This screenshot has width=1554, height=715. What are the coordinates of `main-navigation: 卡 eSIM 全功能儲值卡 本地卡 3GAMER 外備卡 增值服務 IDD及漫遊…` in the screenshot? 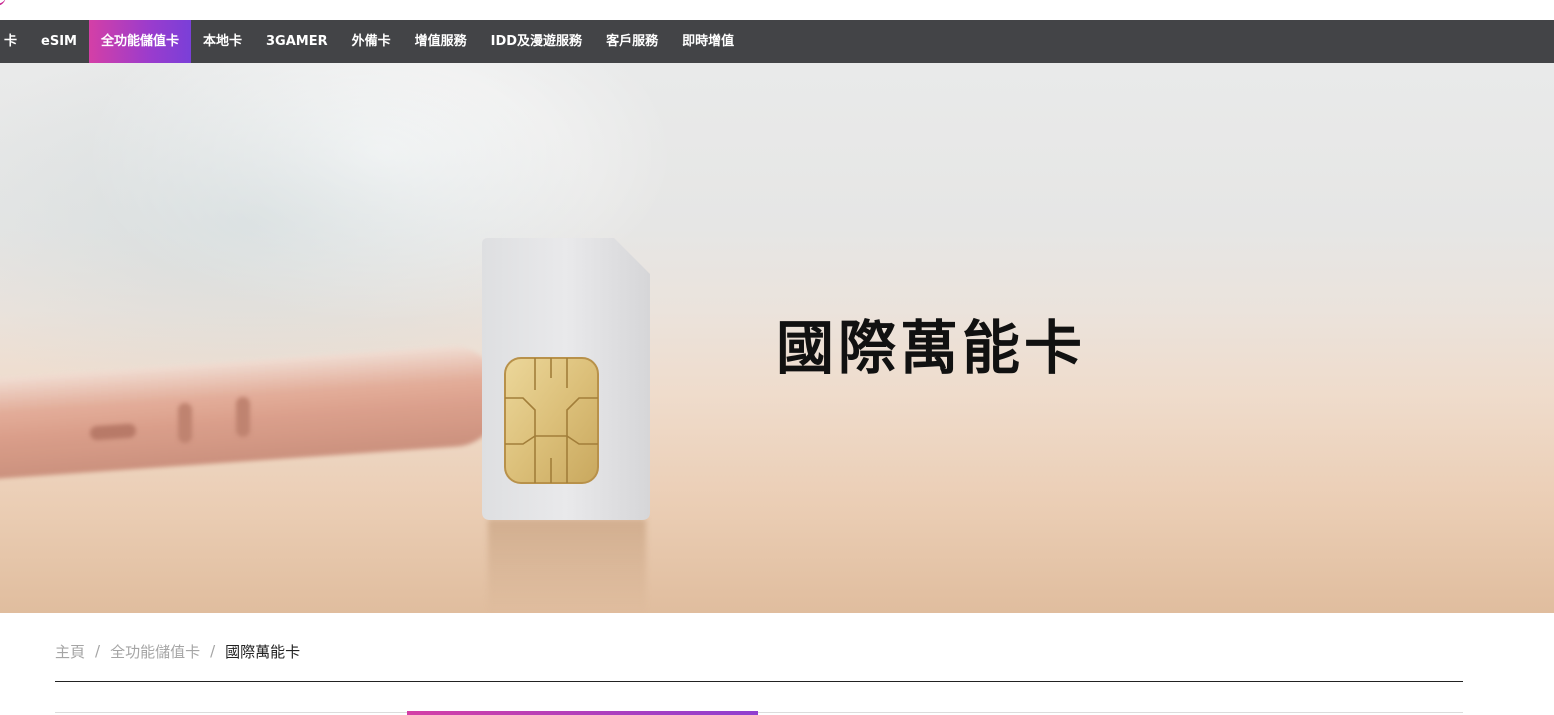 It's located at (777, 41).